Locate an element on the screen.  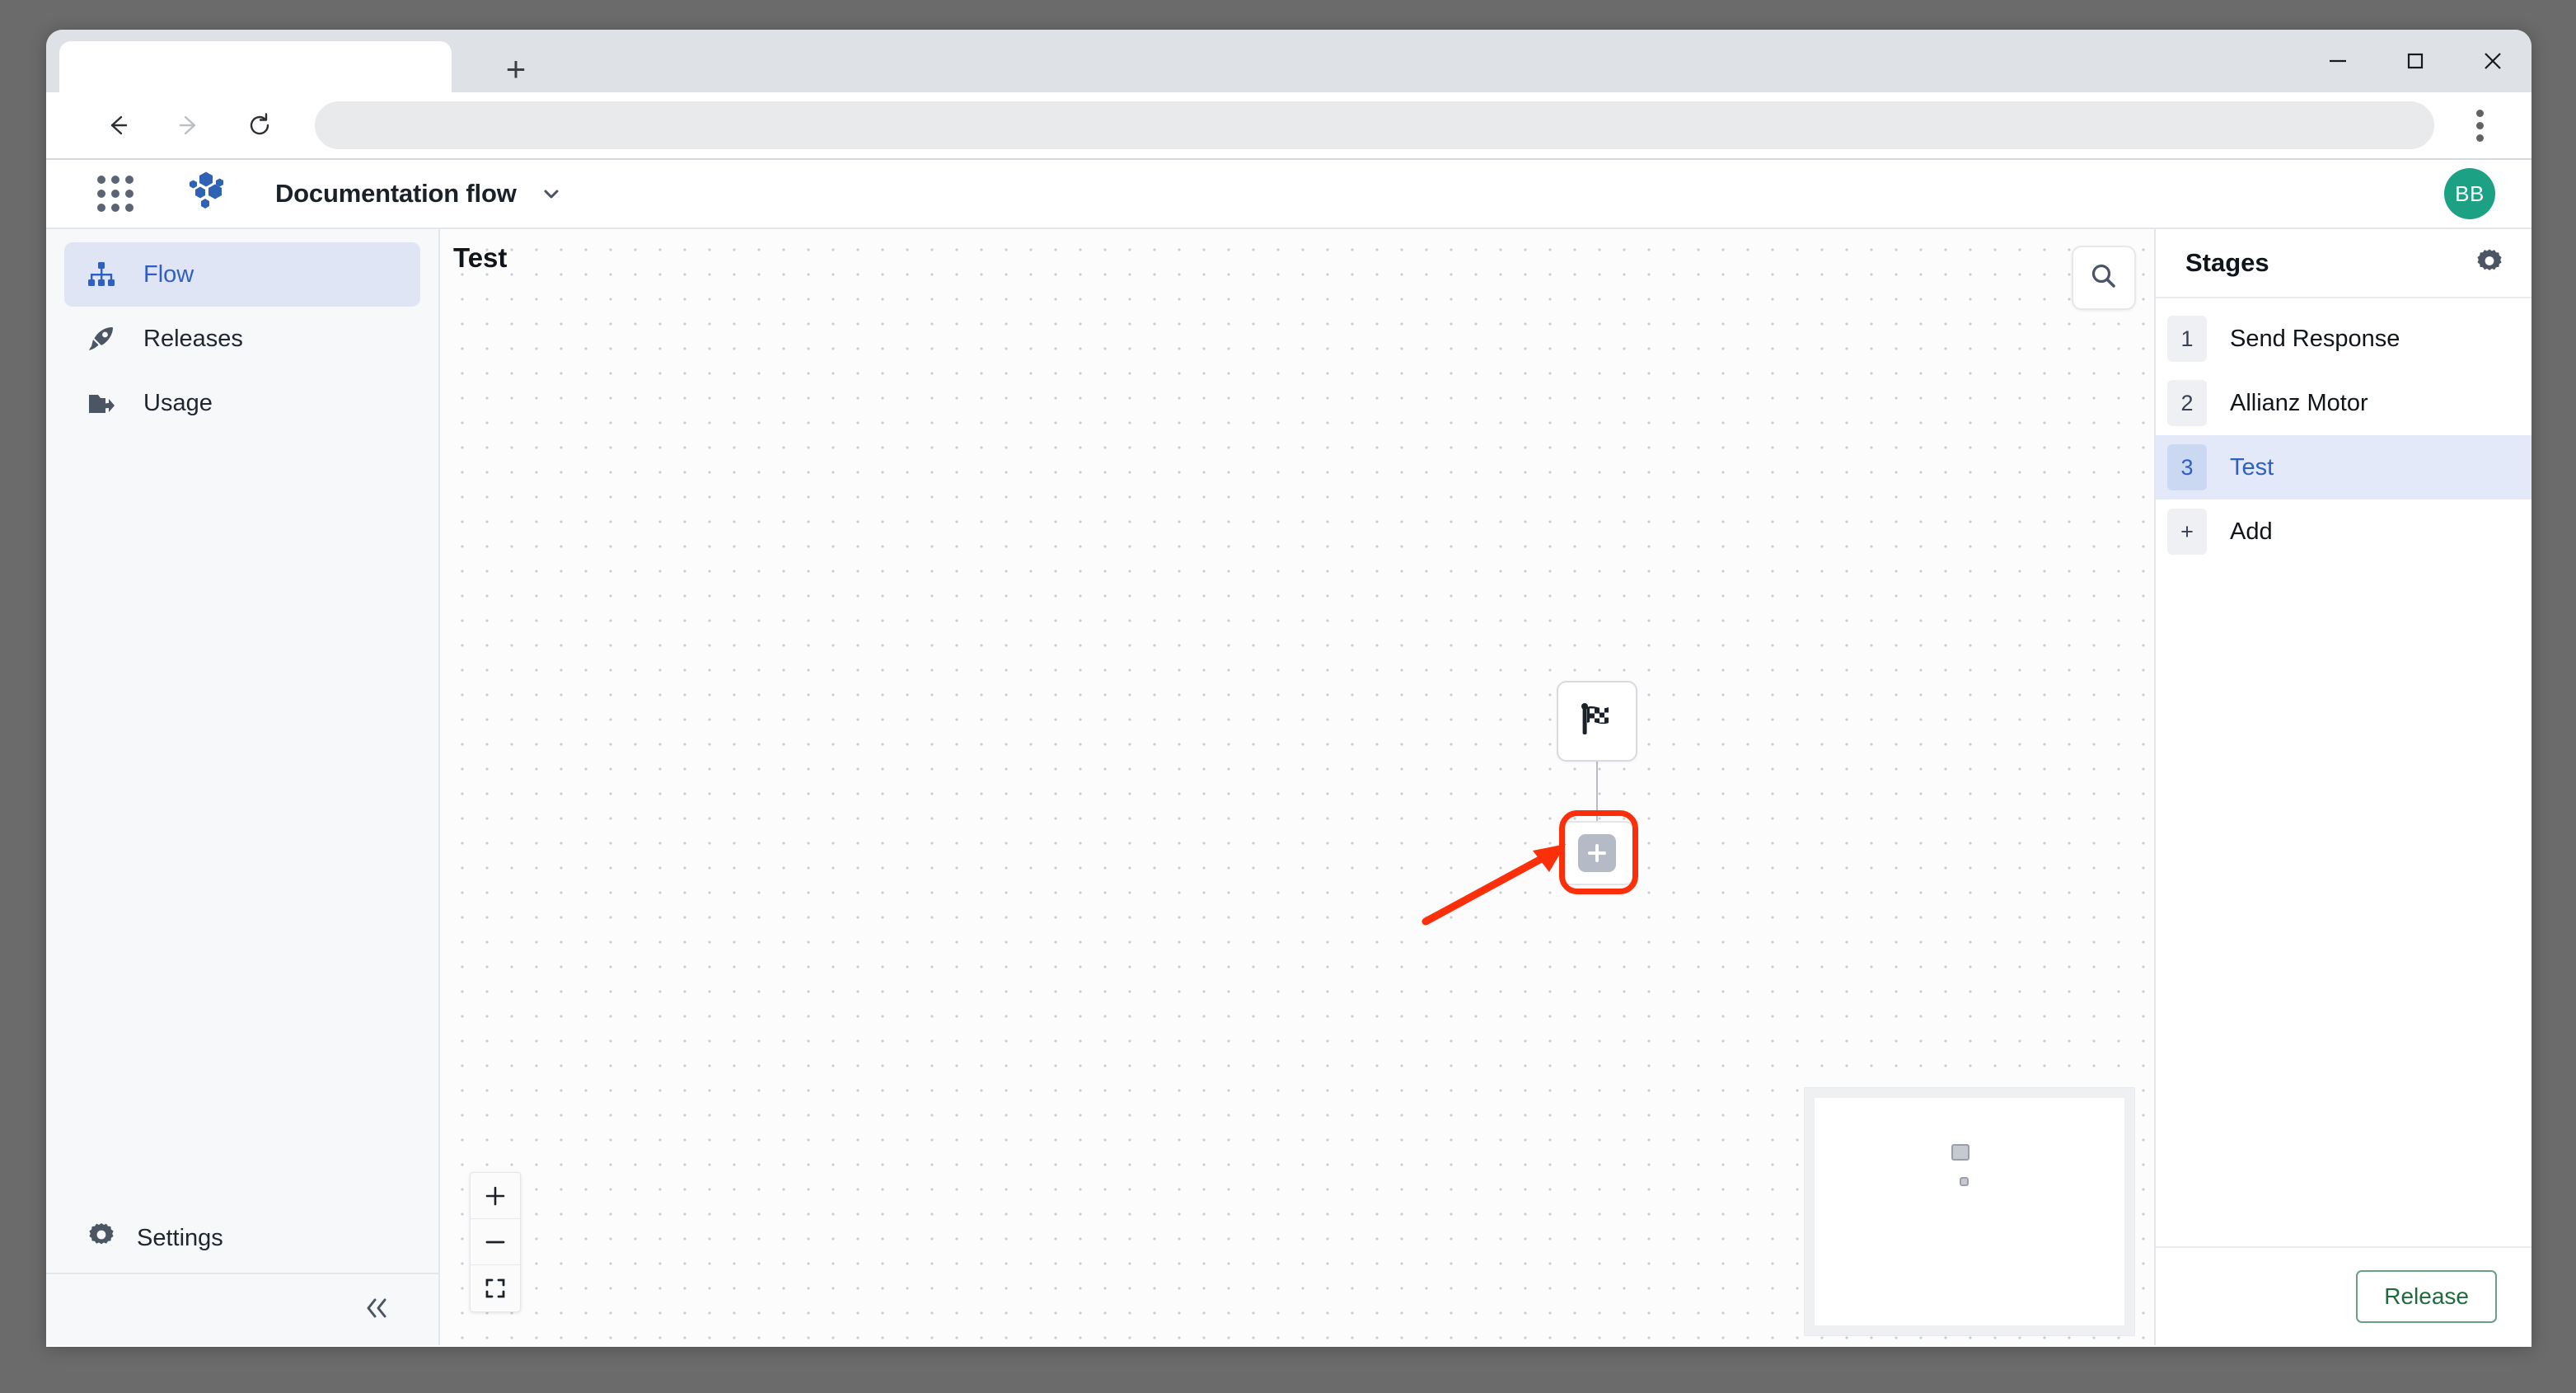
sidebar-collapse-button is located at coordinates (242, 1309).